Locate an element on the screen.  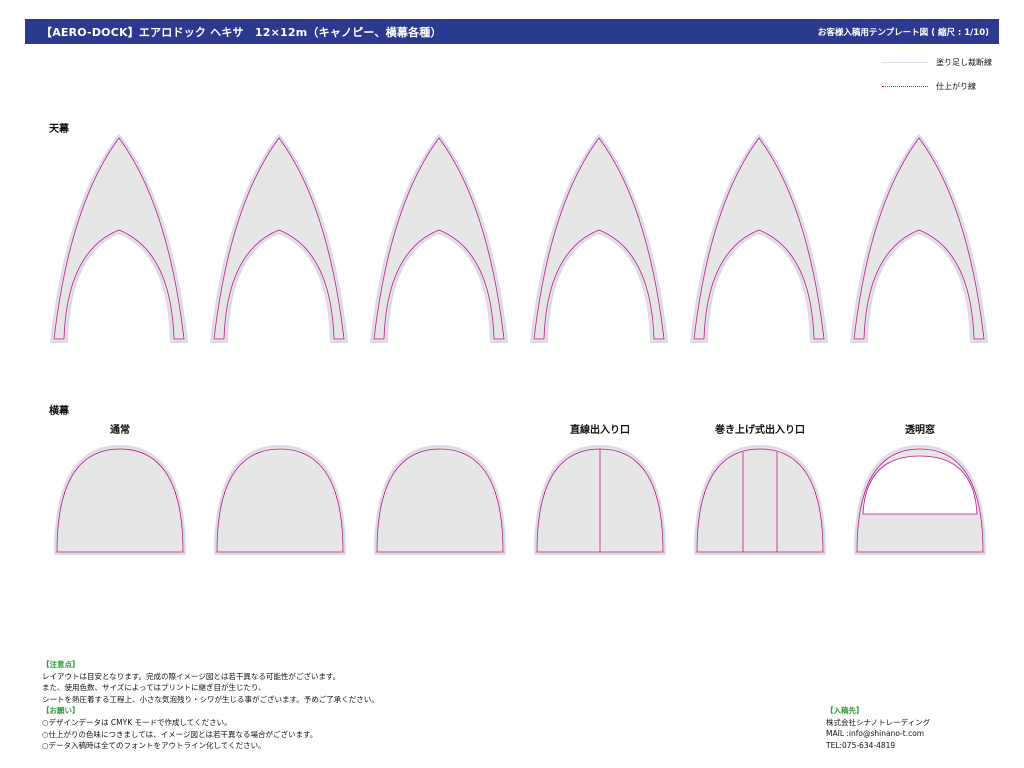
contact-heading: 【入稿先】 is located at coordinates (845, 710).